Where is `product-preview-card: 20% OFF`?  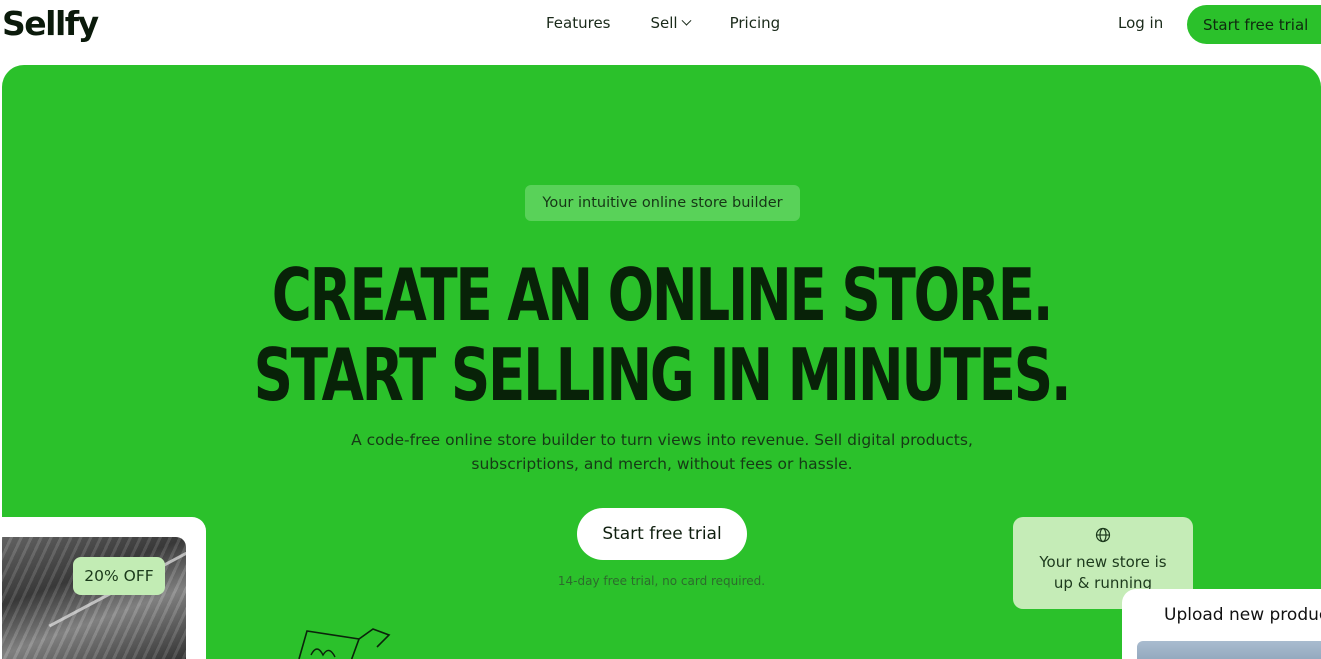 product-preview-card: 20% OFF is located at coordinates (104, 588).